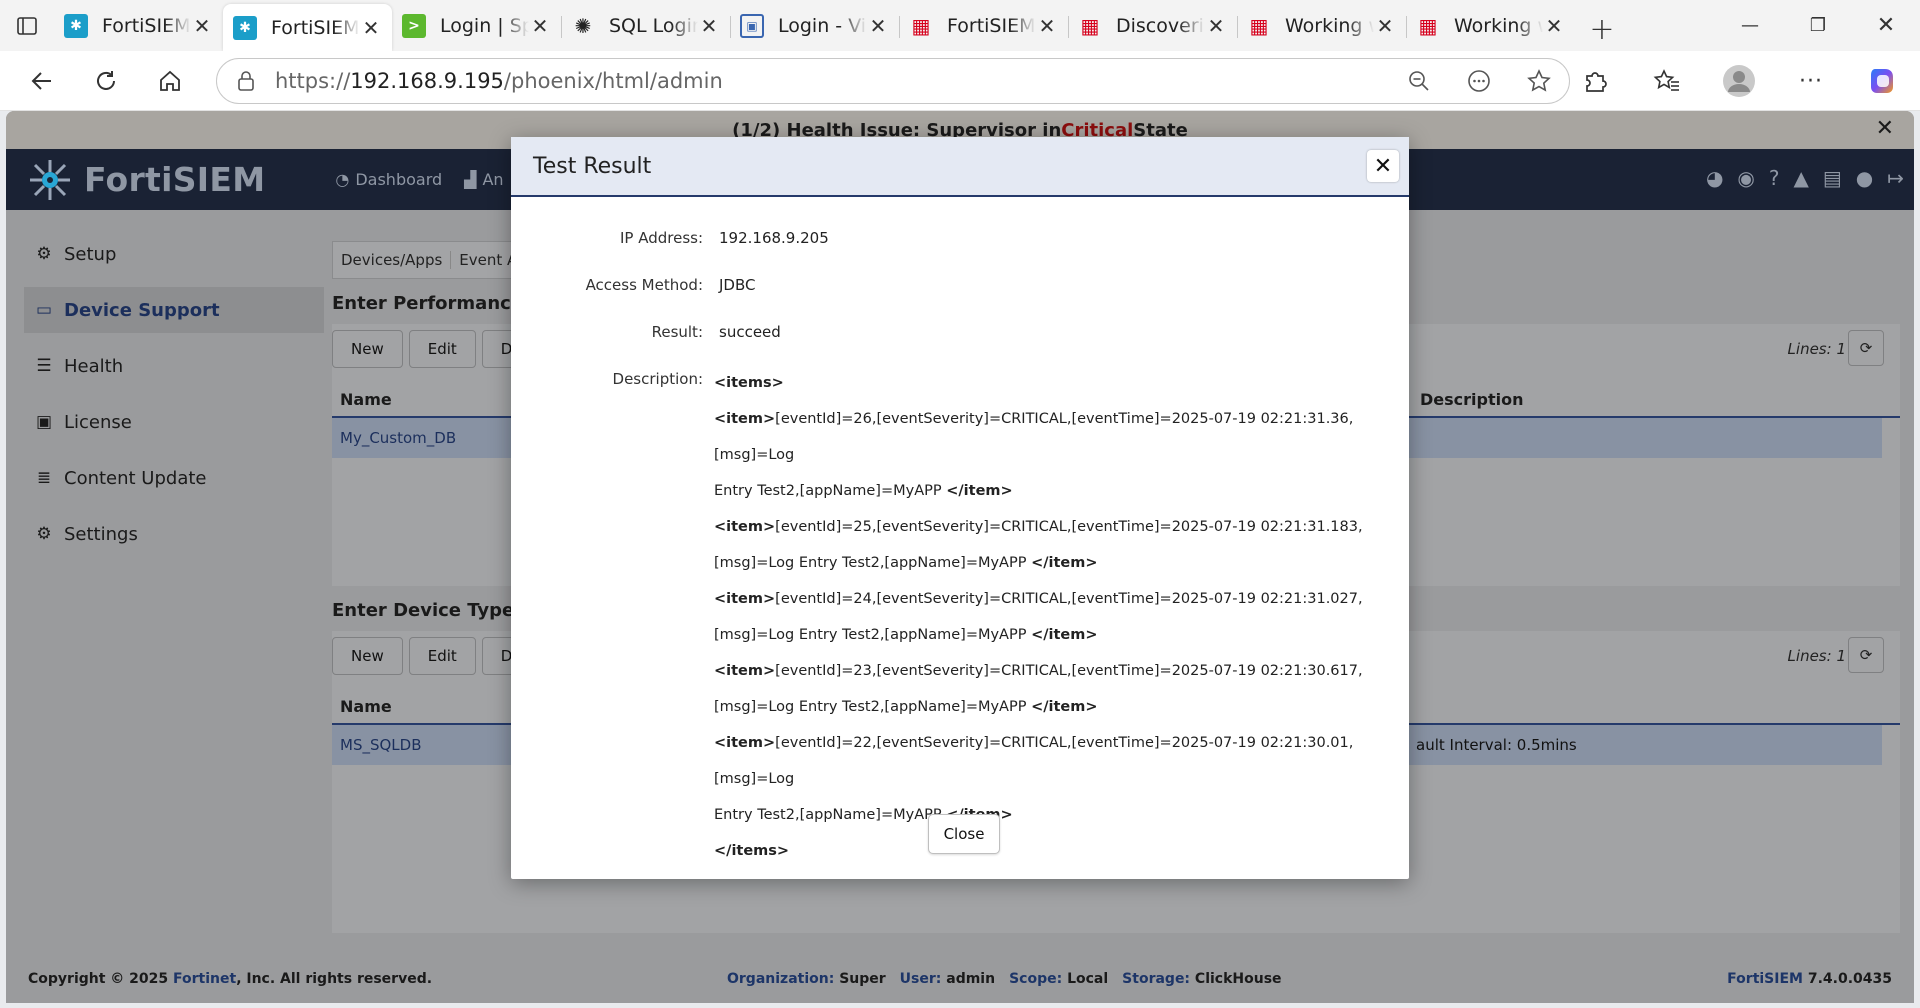 The width and height of the screenshot is (1920, 1008). What do you see at coordinates (1419, 81) in the screenshot?
I see `zoom-out-icon` at bounding box center [1419, 81].